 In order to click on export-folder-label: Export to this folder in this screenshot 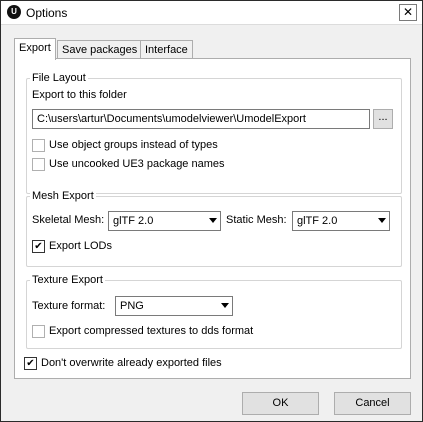, I will do `click(79, 95)`.